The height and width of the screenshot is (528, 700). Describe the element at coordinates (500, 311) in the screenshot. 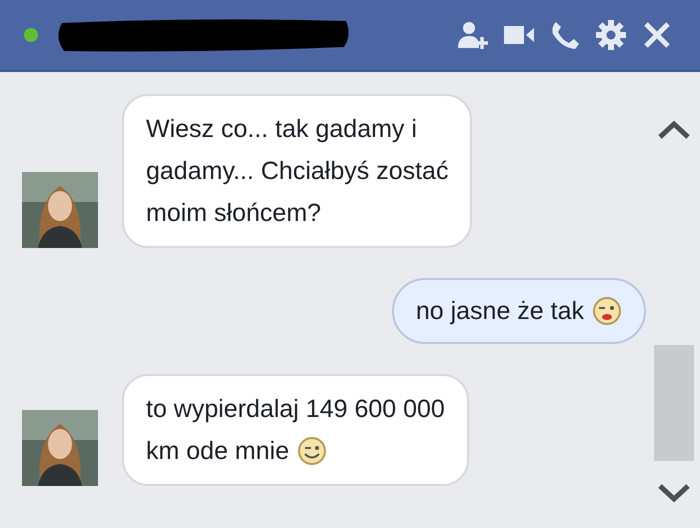

I see `message-text: no jasne że tak` at that location.